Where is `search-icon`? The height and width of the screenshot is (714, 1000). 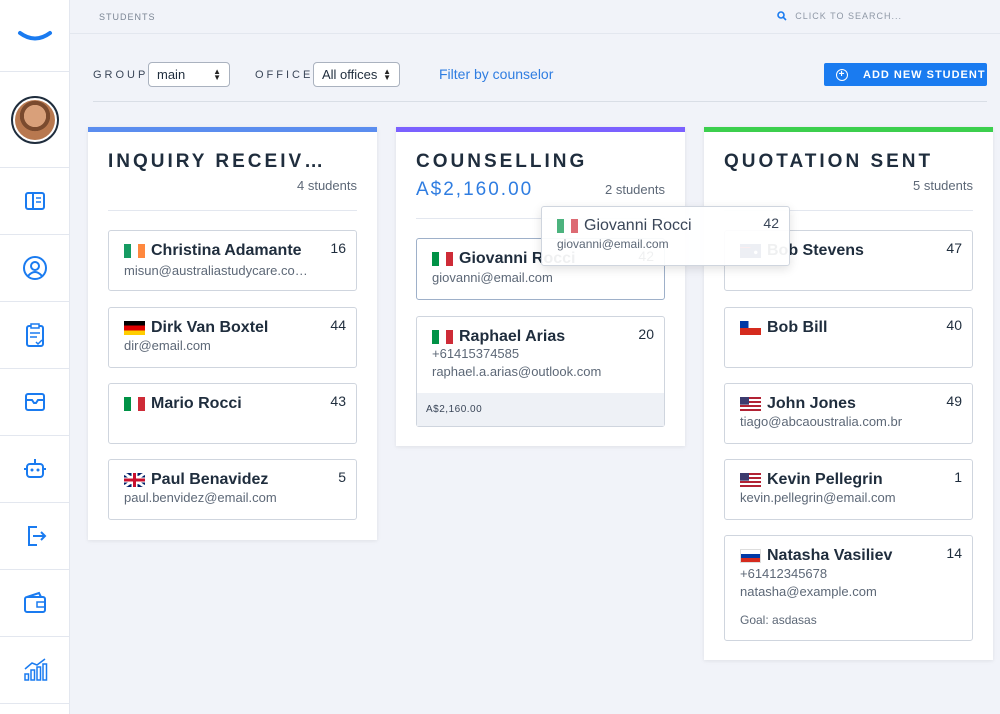
search-icon is located at coordinates (782, 16).